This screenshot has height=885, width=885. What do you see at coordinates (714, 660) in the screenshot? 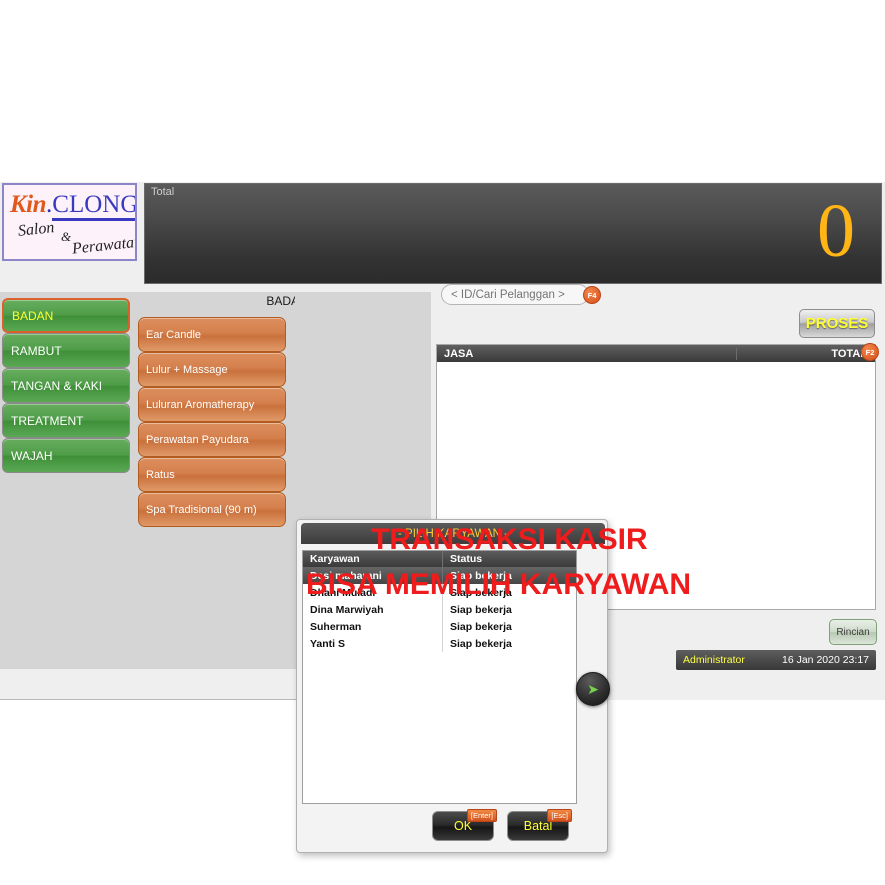
I see `status-user-label: Administrator` at bounding box center [714, 660].